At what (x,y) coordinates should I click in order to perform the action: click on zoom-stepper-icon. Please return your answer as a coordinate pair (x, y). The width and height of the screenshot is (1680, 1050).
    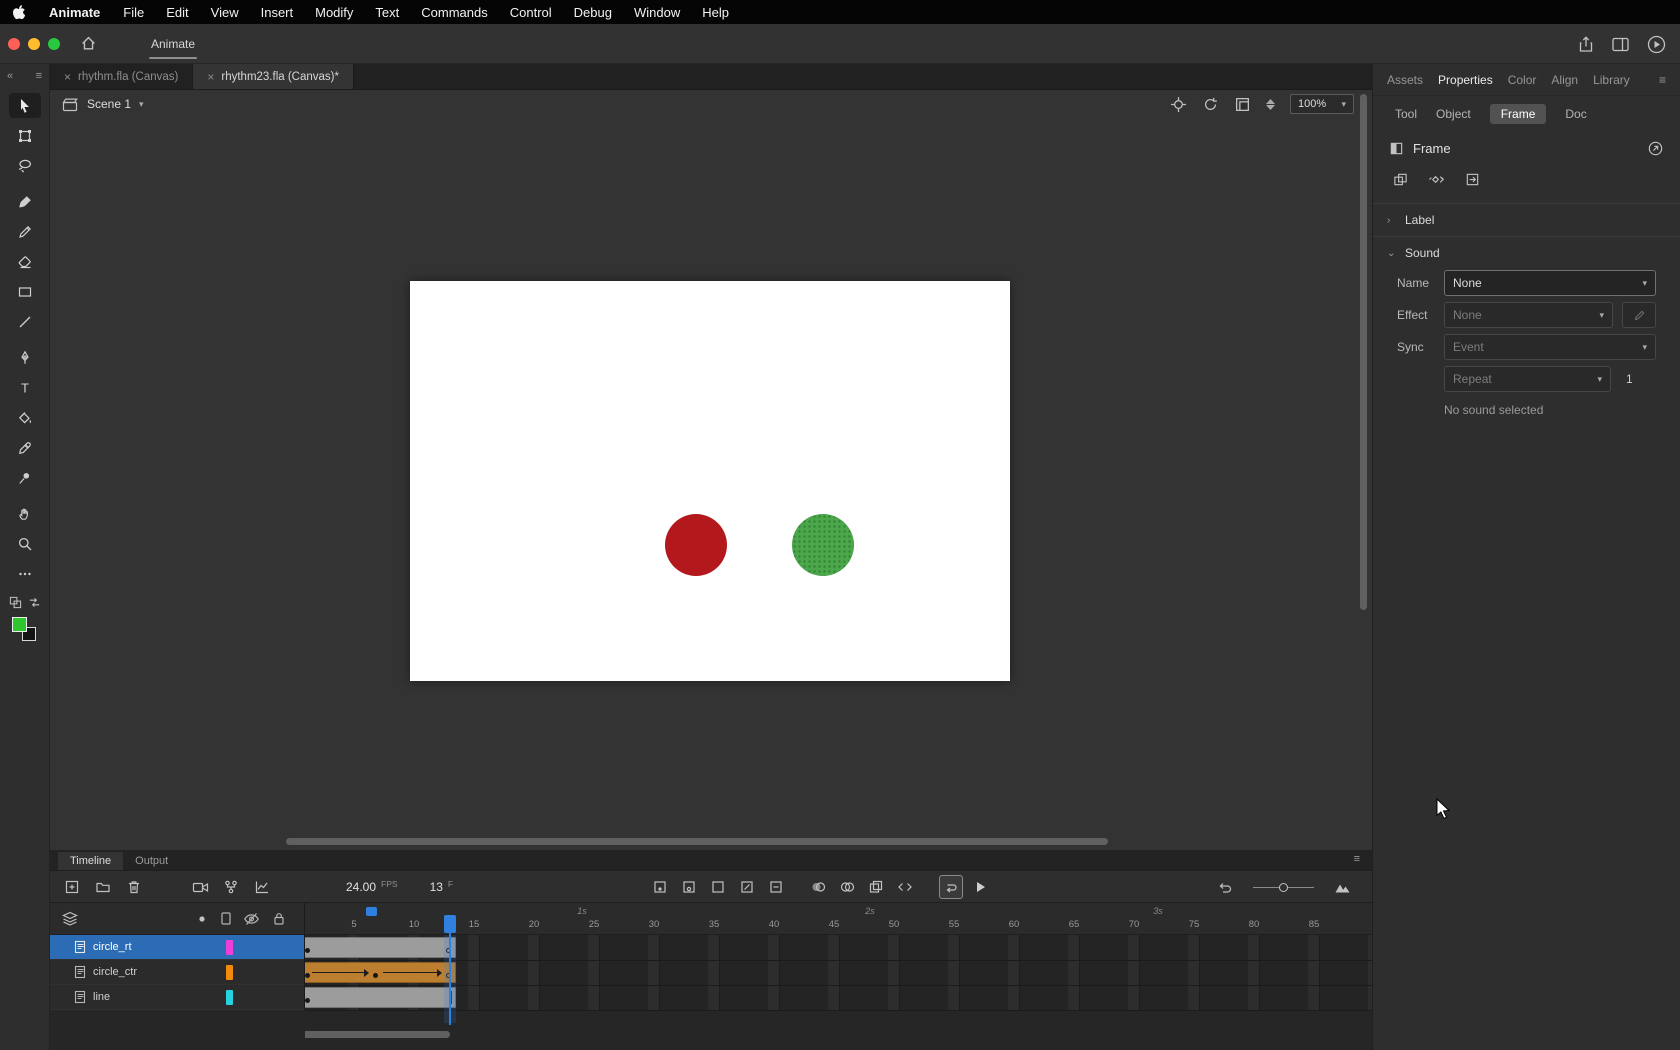
    Looking at the image, I should click on (1270, 104).